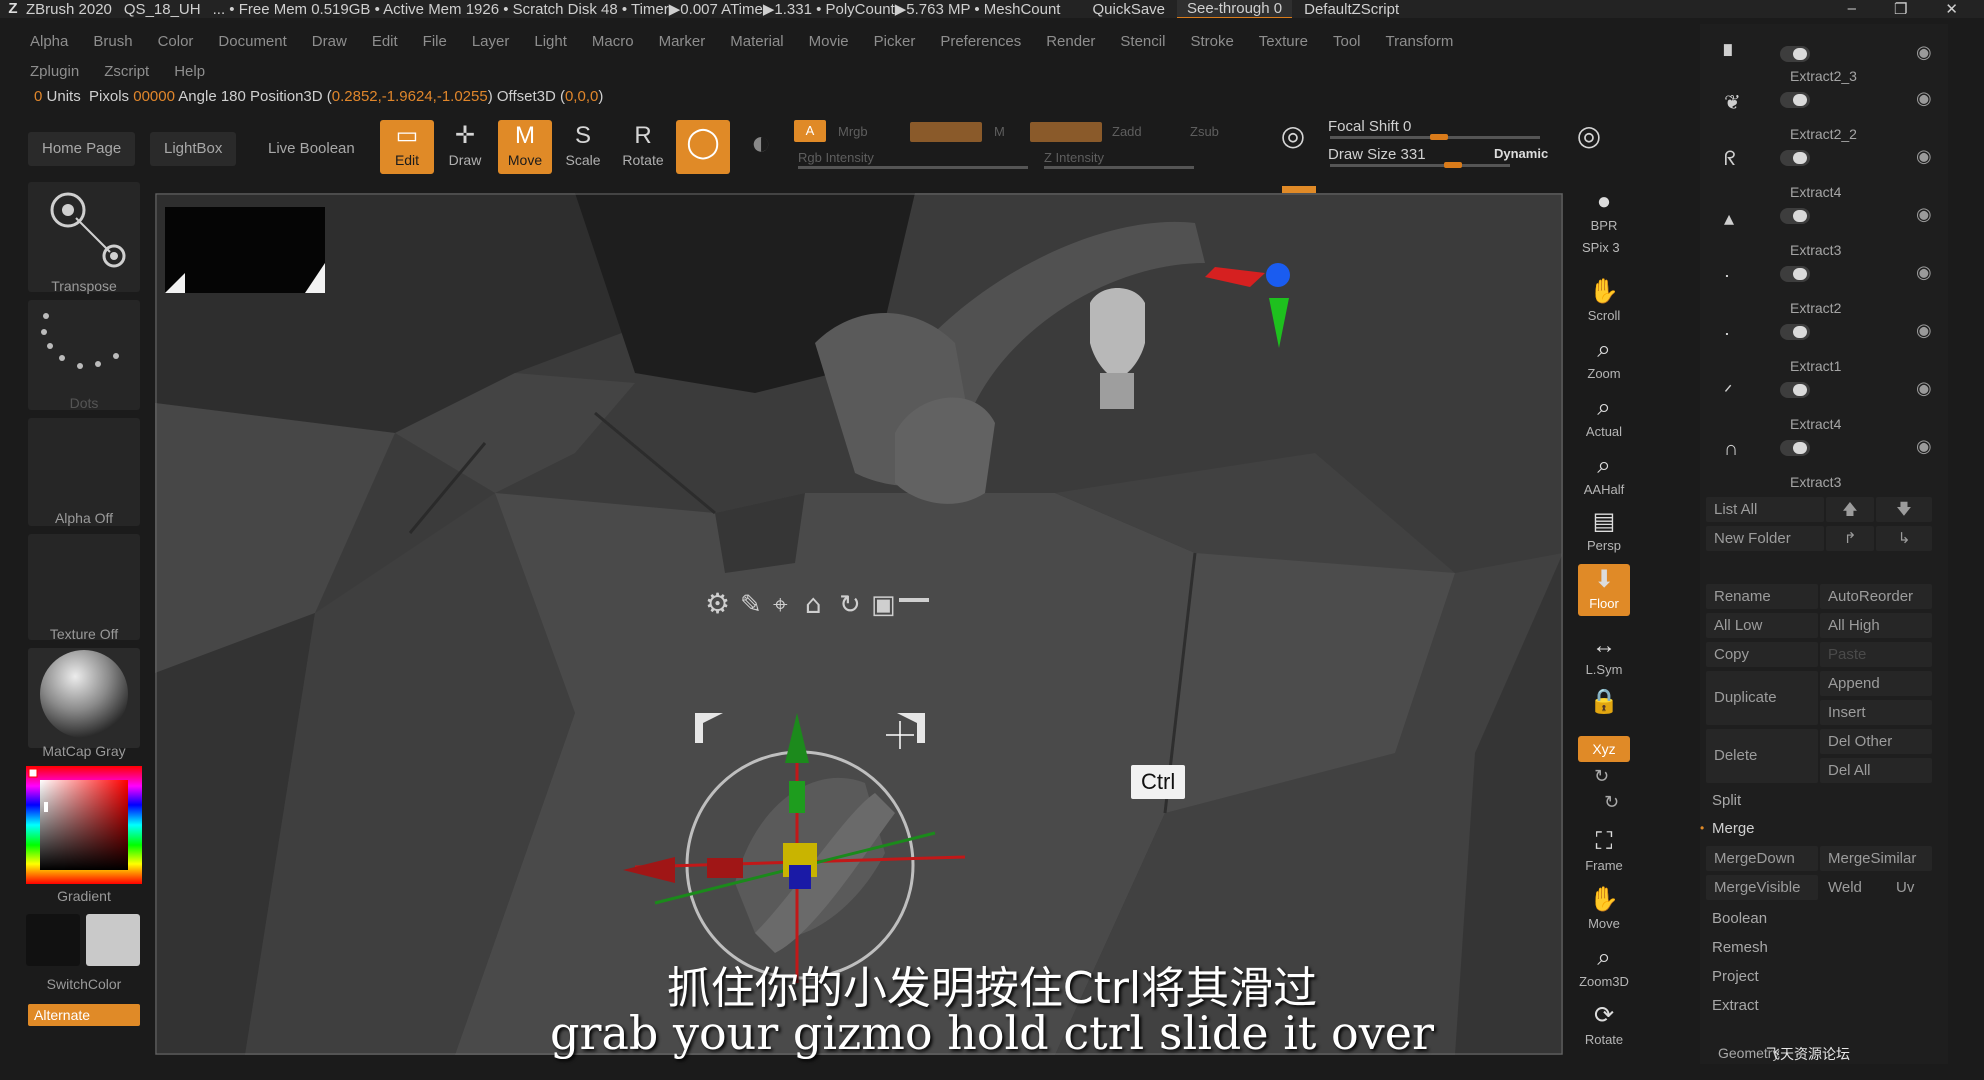  I want to click on edit-button: ▭ Edit, so click(407, 147).